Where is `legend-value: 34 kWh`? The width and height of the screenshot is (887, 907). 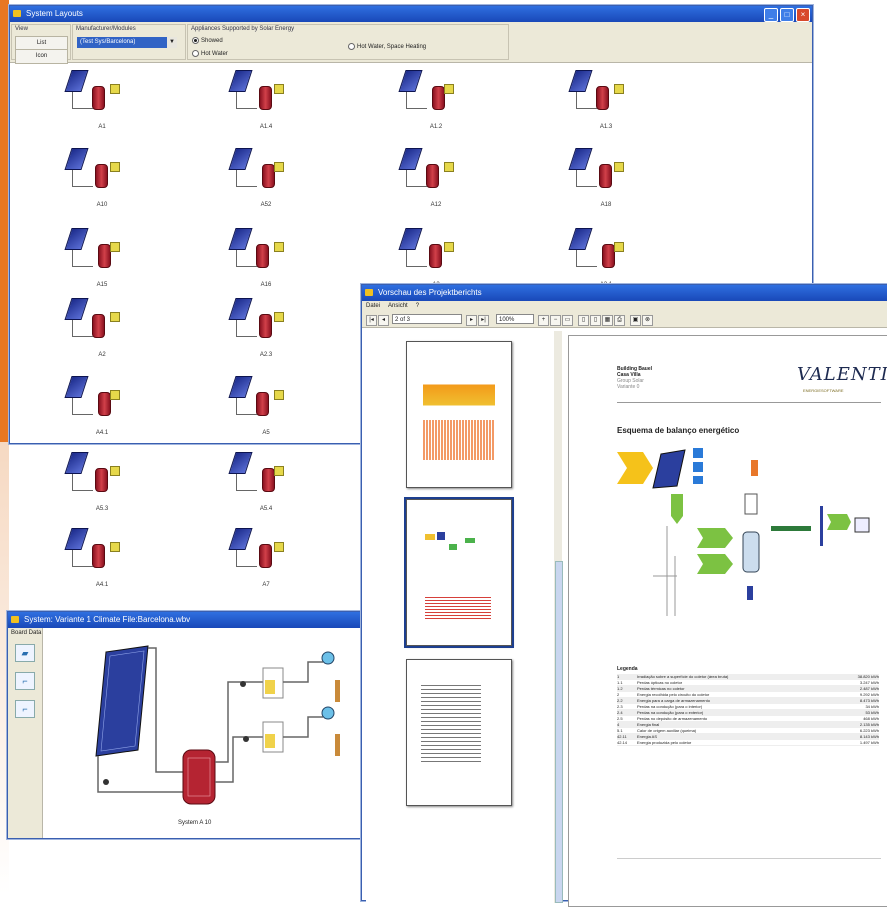
legend-value: 34 kWh is located at coordinates (872, 706).